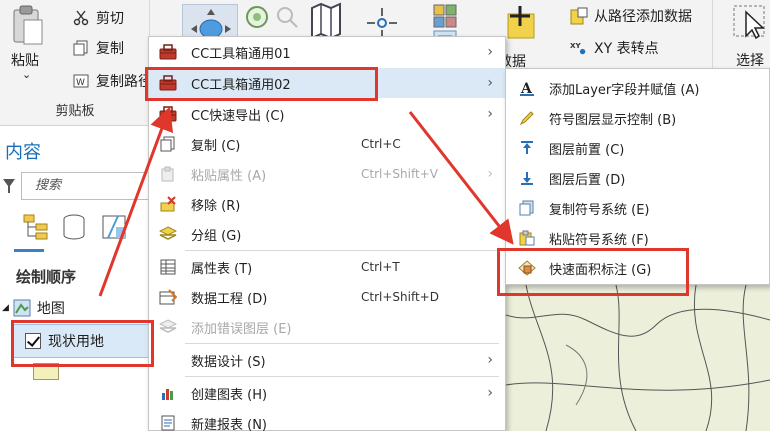  I want to click on data-source-icon, so click(74, 227).